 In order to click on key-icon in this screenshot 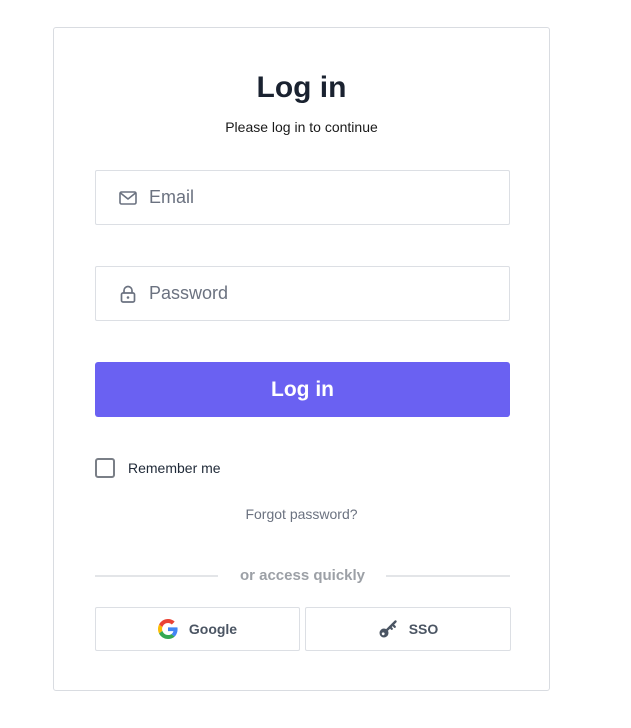, I will do `click(388, 629)`.